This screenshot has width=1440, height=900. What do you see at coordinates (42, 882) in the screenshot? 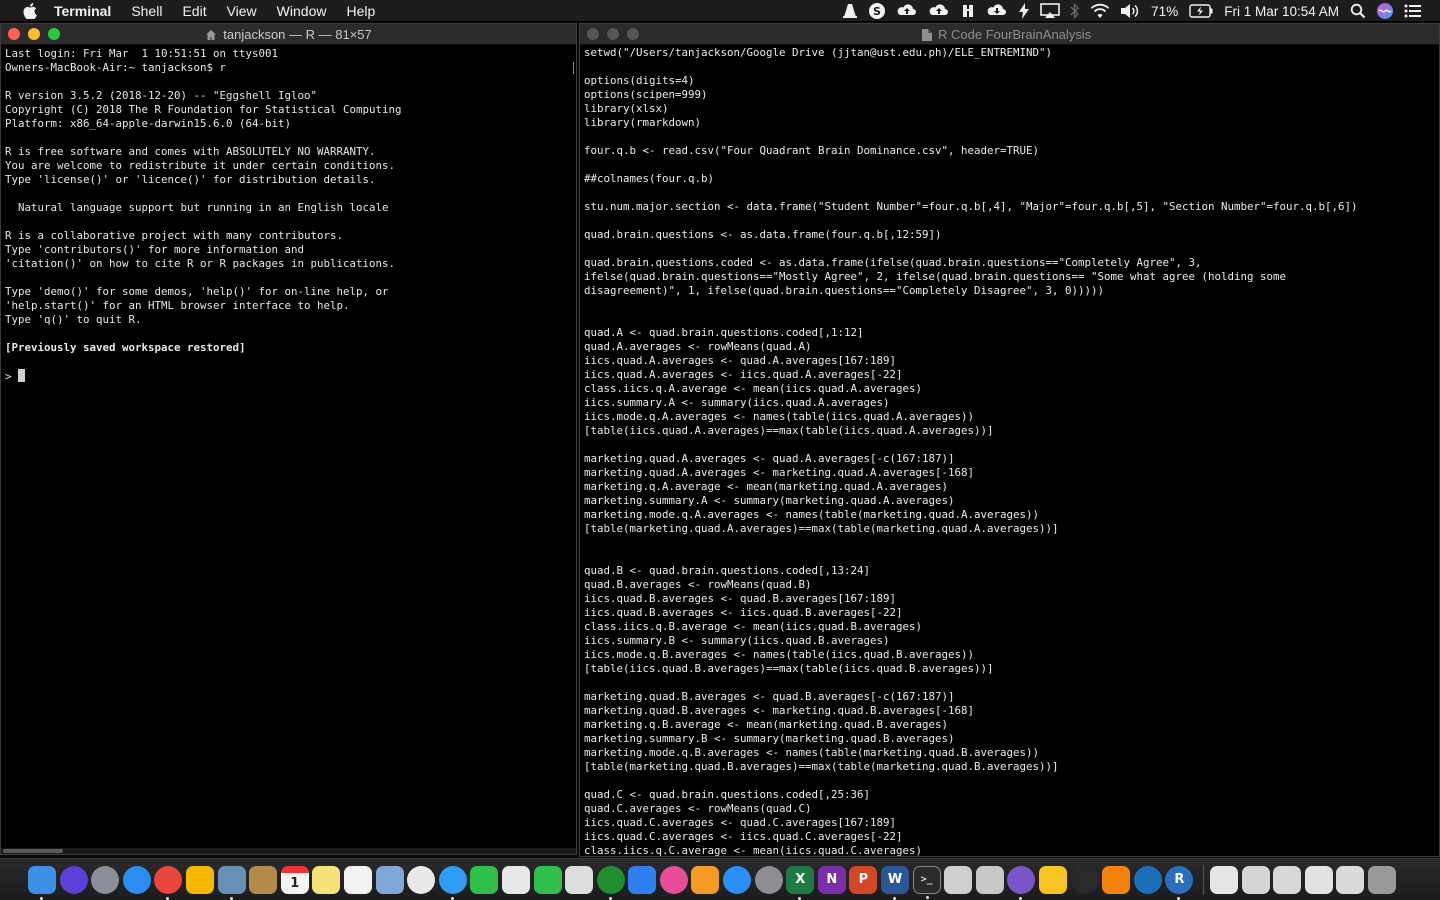
I see `finder-icon` at bounding box center [42, 882].